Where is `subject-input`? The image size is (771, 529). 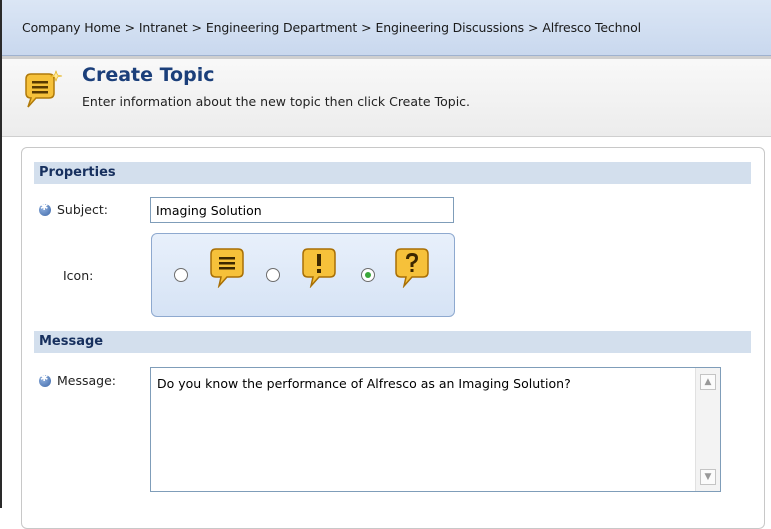 subject-input is located at coordinates (302, 210).